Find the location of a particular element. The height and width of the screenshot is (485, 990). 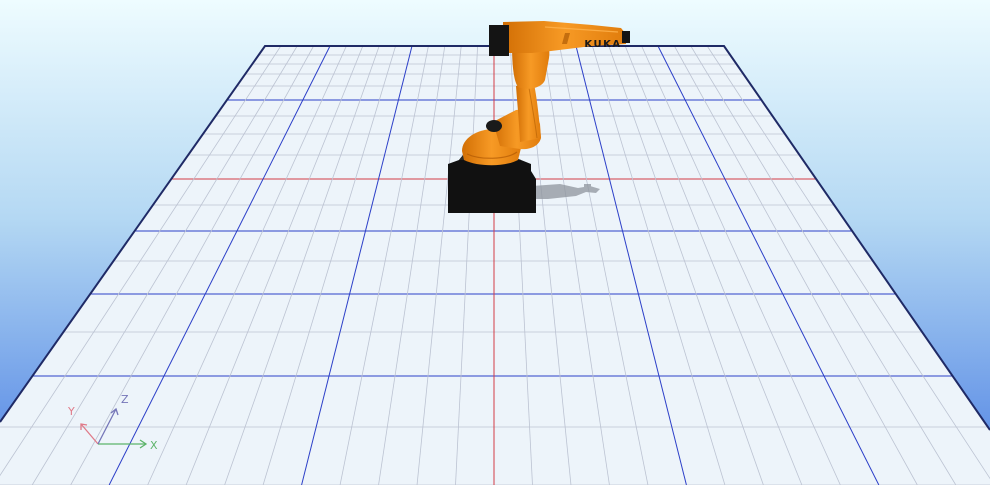

robot-flange is located at coordinates (626, 37).